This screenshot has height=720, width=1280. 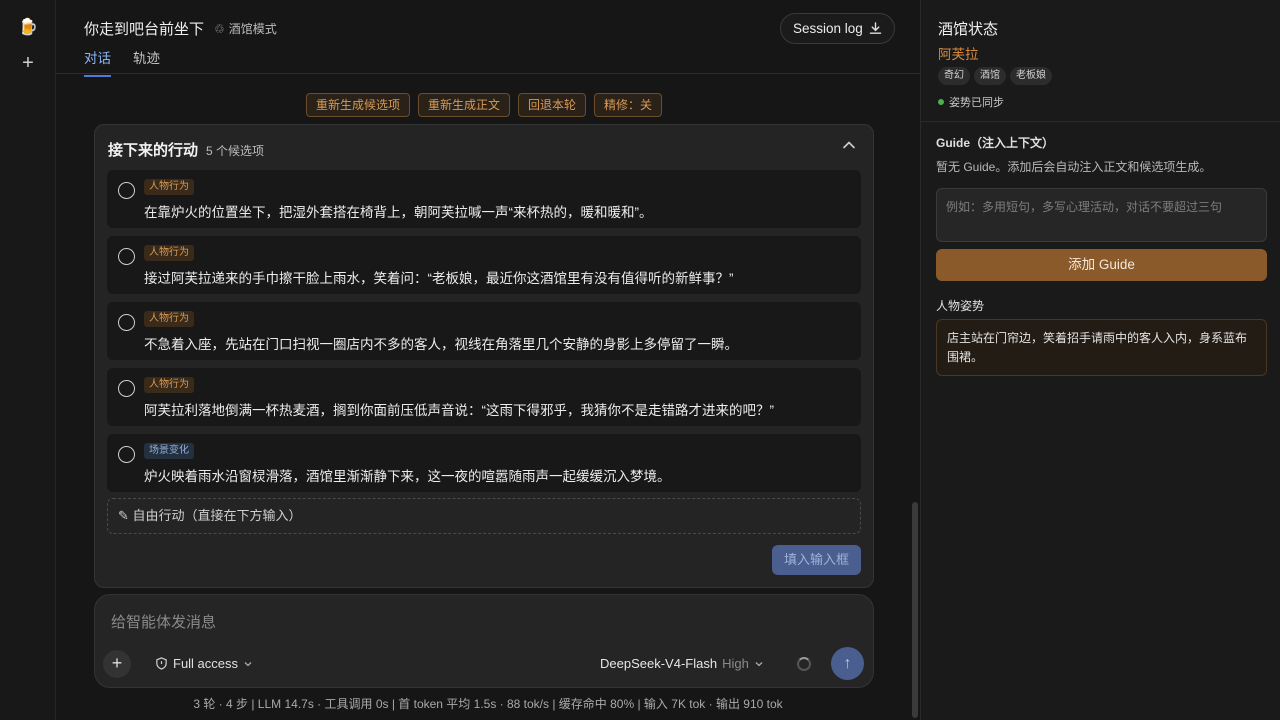 What do you see at coordinates (995, 143) in the screenshot?
I see `guide-heading: Guide（注入上下文）` at bounding box center [995, 143].